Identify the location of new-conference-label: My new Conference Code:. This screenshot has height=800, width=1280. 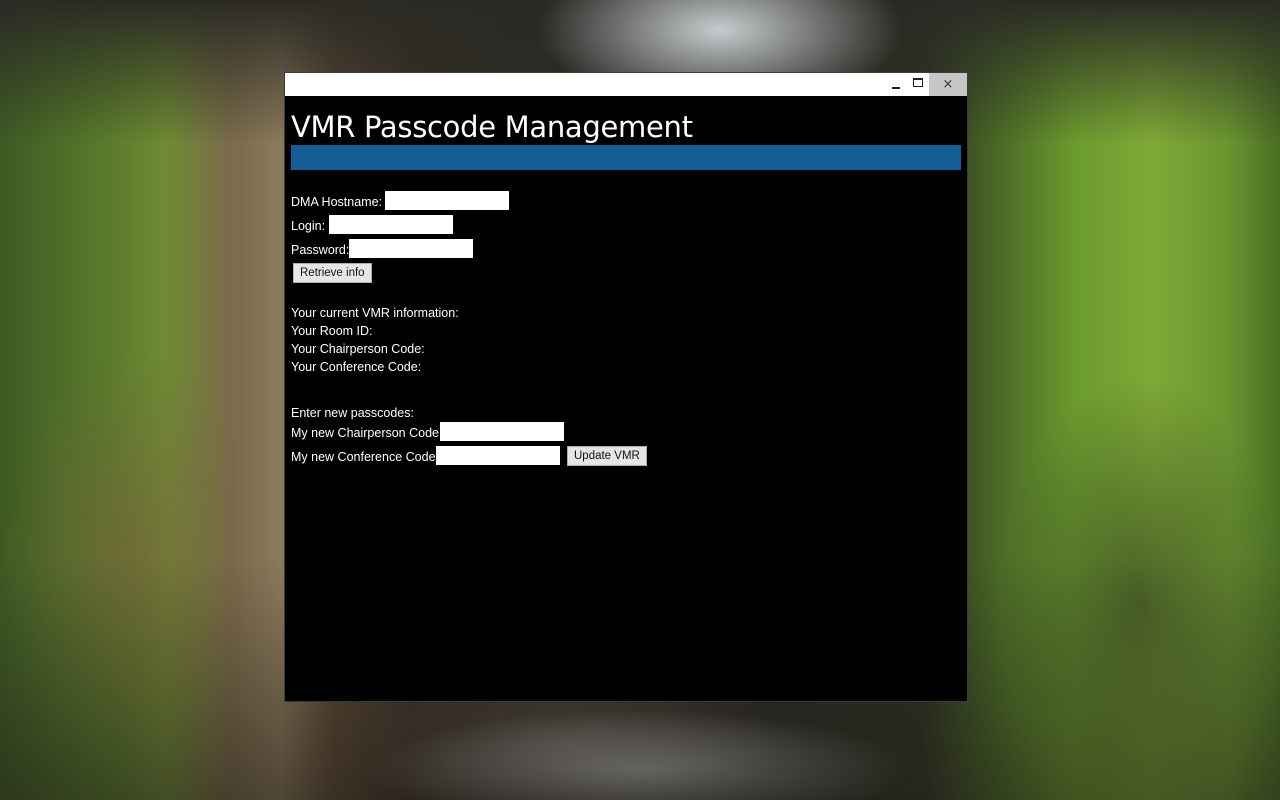
(365, 457).